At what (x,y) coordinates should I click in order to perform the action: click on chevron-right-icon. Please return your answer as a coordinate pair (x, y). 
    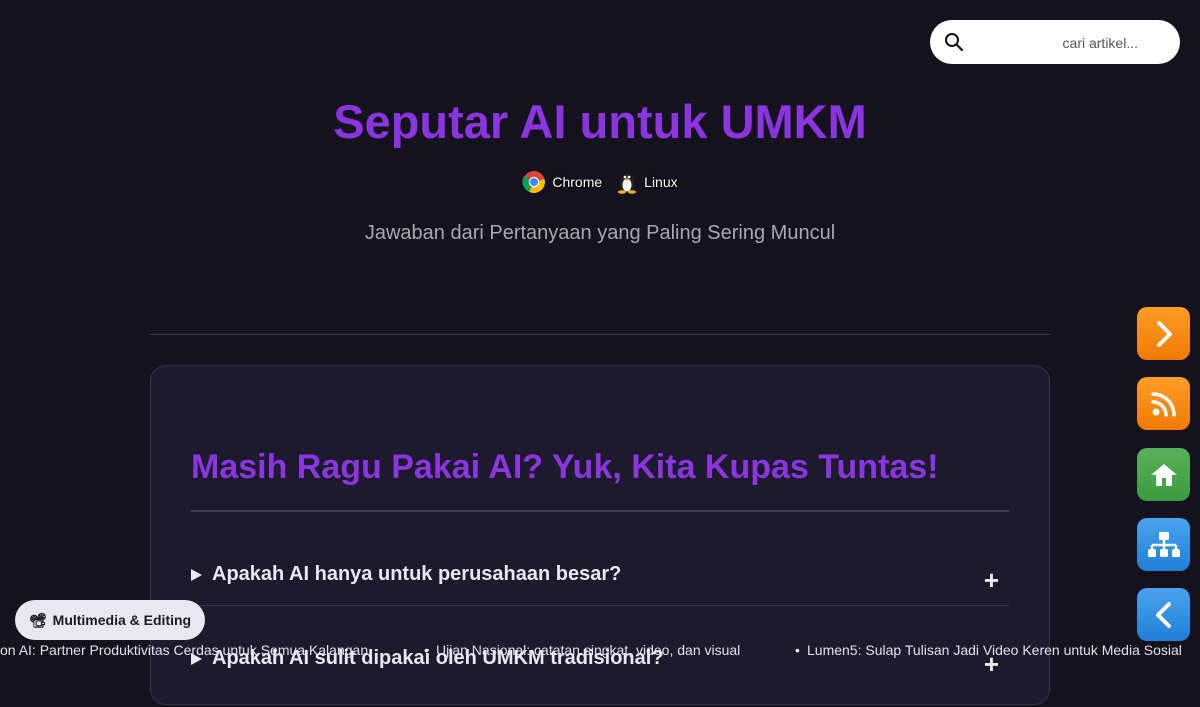
    Looking at the image, I should click on (1164, 333).